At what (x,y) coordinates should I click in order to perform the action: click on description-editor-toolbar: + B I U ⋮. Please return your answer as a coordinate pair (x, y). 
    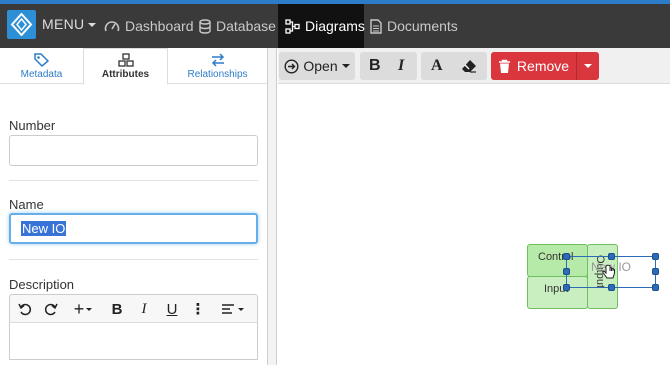
    Looking at the image, I should click on (133, 308).